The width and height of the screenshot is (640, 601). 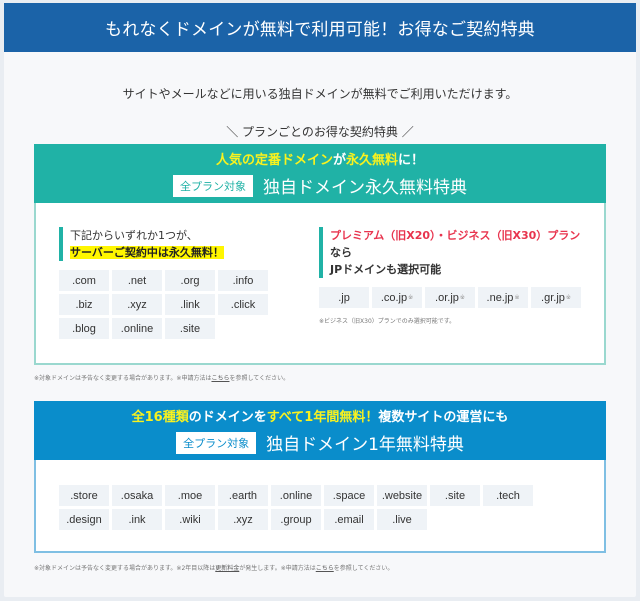 What do you see at coordinates (372, 160) in the screenshot?
I see `tagline-highlight: 永久無料` at bounding box center [372, 160].